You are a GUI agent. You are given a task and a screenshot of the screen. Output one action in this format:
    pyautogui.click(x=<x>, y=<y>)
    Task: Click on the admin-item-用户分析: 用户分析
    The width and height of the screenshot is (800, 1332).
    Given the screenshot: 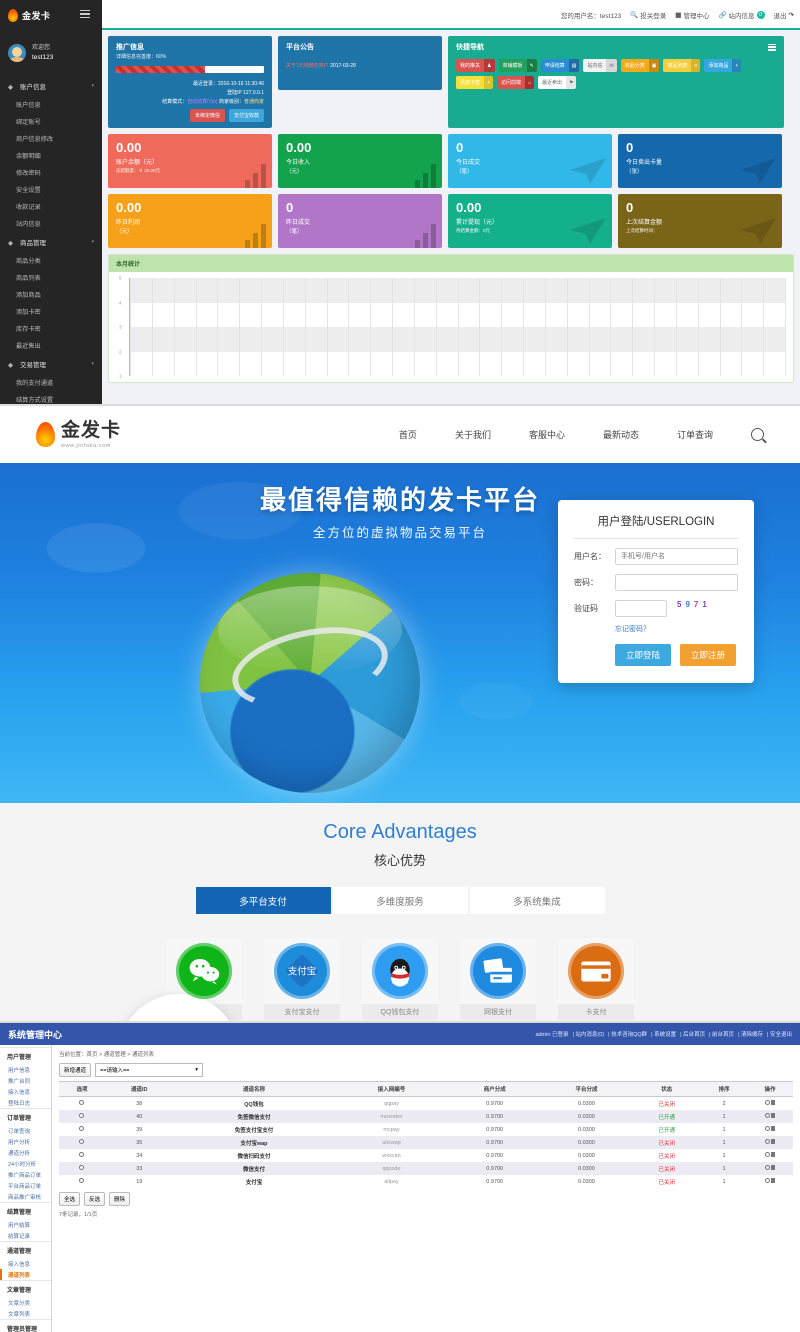 What is the action you would take?
    pyautogui.click(x=25, y=1141)
    